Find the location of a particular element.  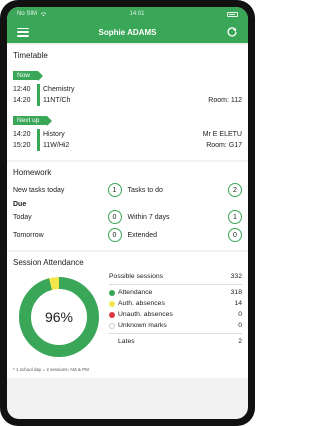

tasks-to-do-label: Tasks to do is located at coordinates (145, 190).